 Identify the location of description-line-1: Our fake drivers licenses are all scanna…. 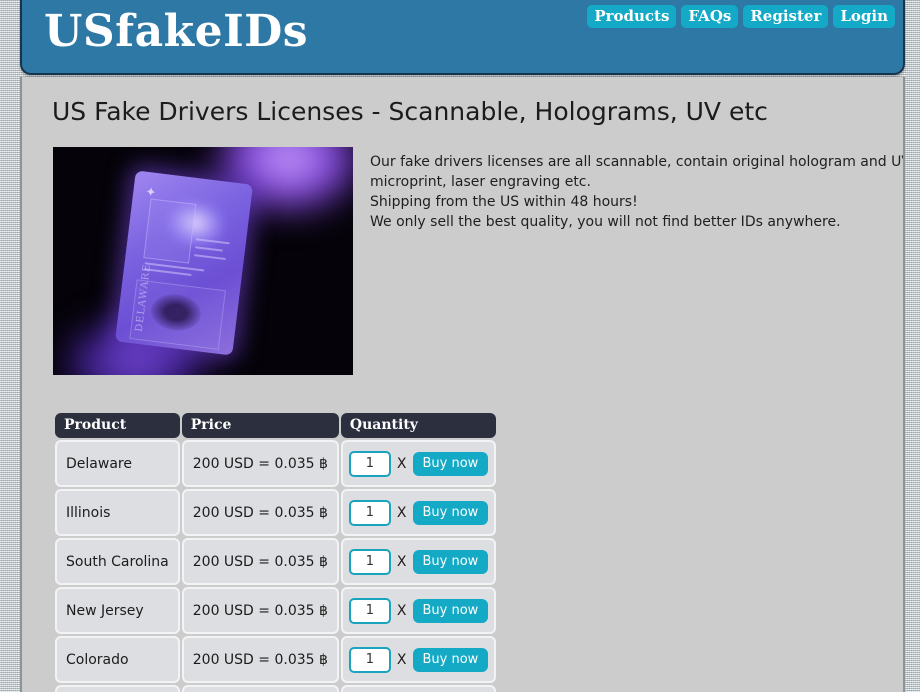
(637, 162).